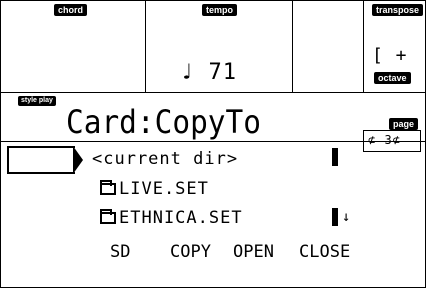 The height and width of the screenshot is (288, 426). What do you see at coordinates (163, 122) in the screenshot?
I see `page-title: Card:CopyTo` at bounding box center [163, 122].